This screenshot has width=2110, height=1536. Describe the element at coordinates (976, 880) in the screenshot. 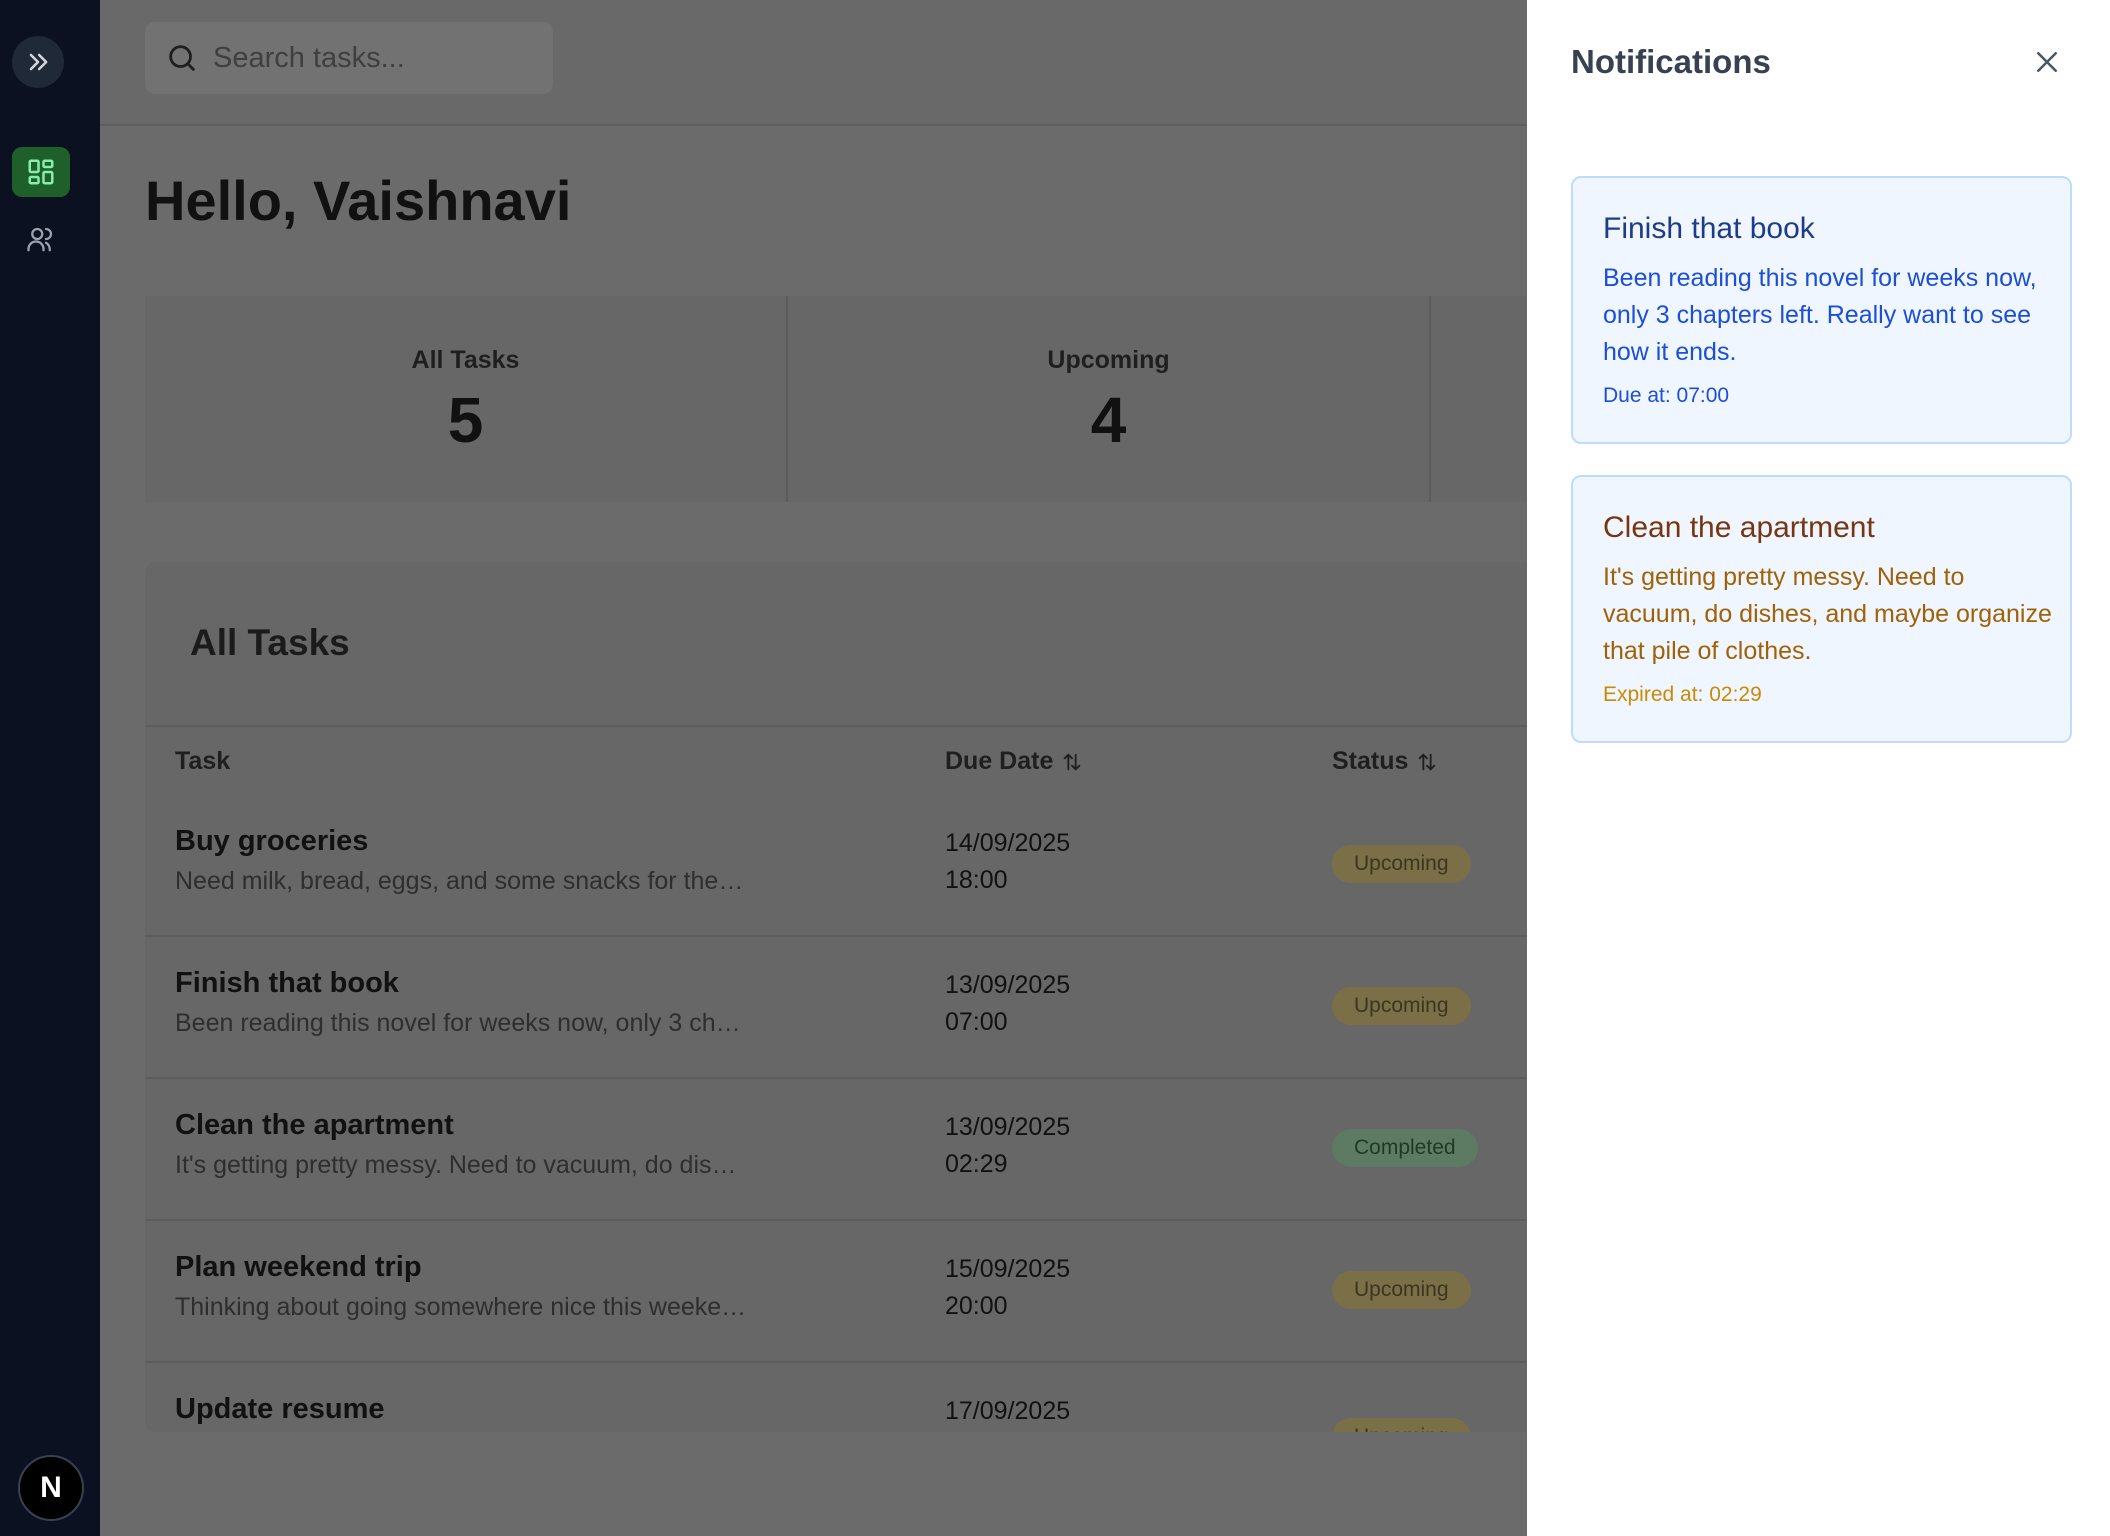

I see `due-time: 18:00` at that location.